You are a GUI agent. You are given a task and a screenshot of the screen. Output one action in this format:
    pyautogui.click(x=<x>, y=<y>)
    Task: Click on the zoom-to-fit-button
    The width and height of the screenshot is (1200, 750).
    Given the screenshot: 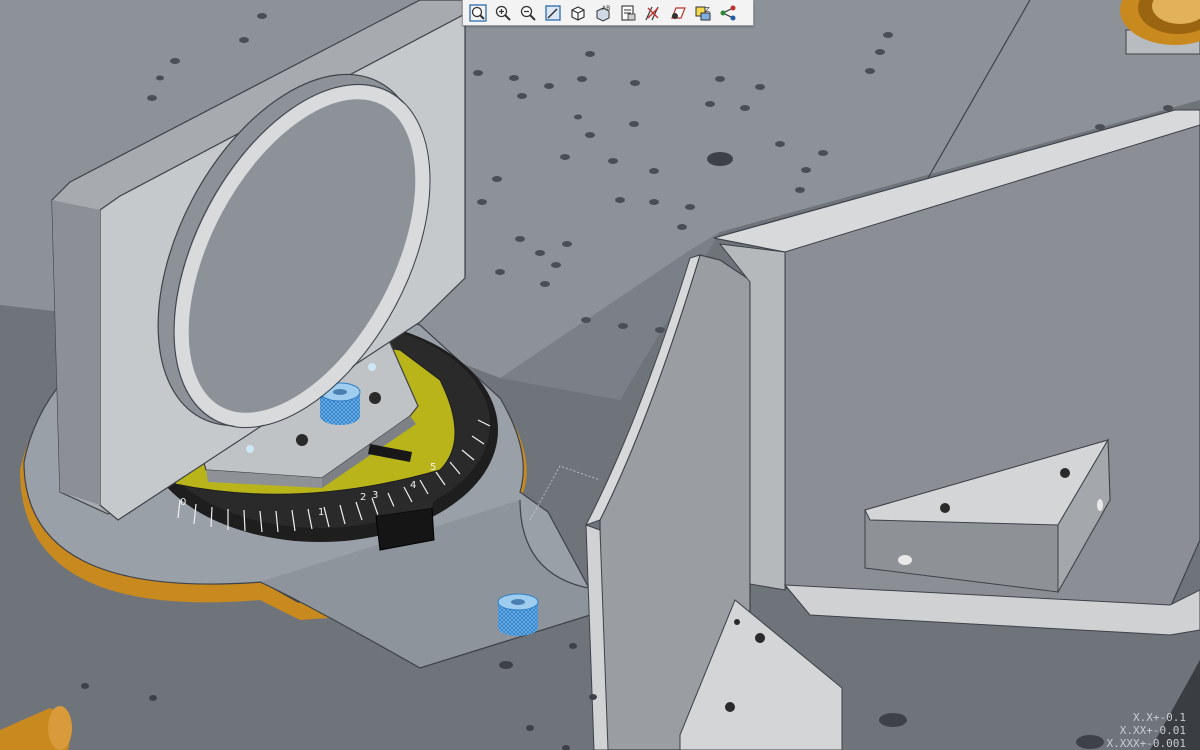 What is the action you would take?
    pyautogui.click(x=478, y=13)
    